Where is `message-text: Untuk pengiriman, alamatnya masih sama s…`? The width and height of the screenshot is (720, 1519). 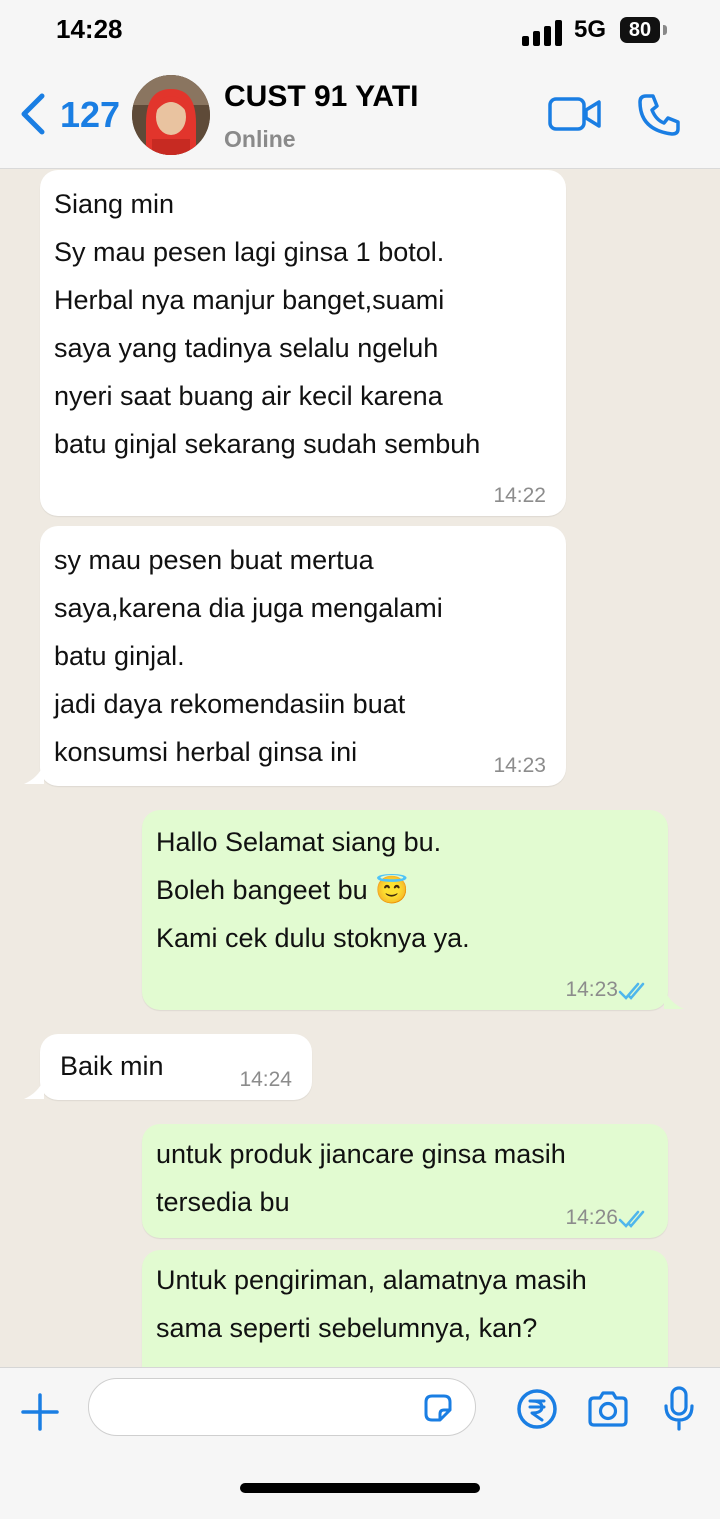
message-text: Untuk pengiriman, alamatnya masih sama s… is located at coordinates (371, 1304).